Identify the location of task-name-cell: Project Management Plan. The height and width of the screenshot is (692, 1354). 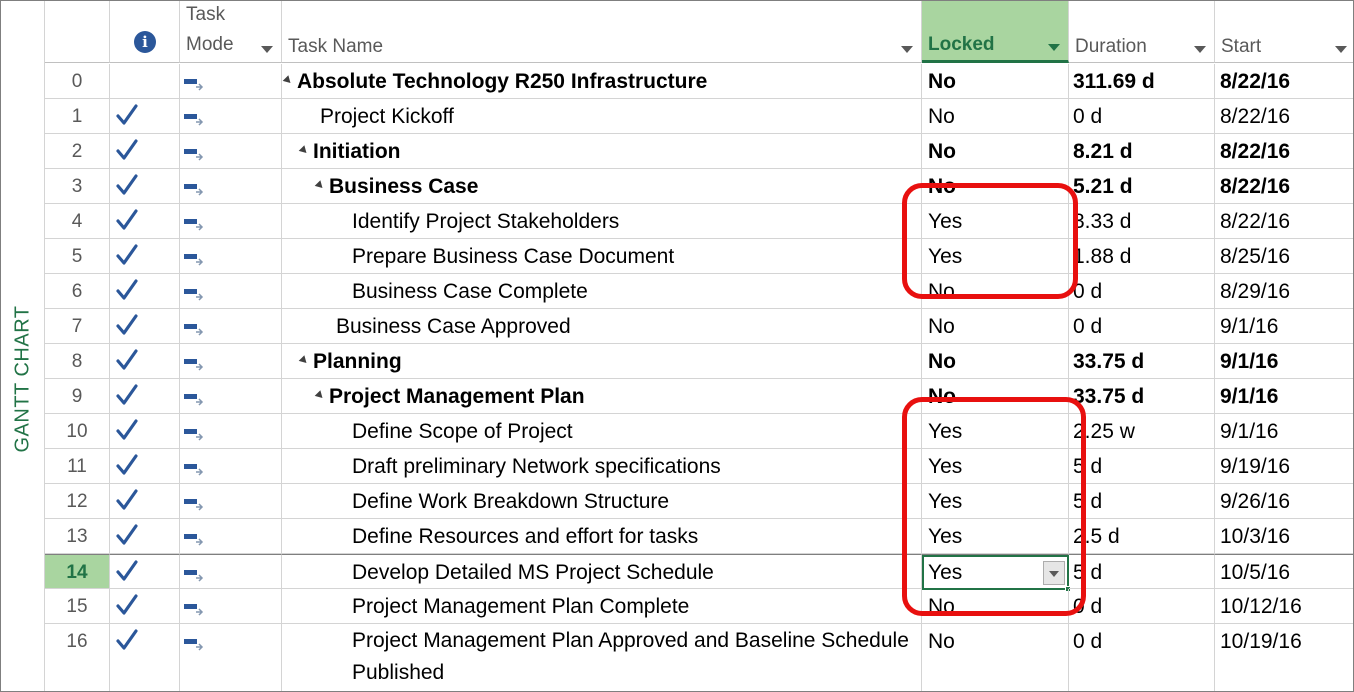
(602, 396).